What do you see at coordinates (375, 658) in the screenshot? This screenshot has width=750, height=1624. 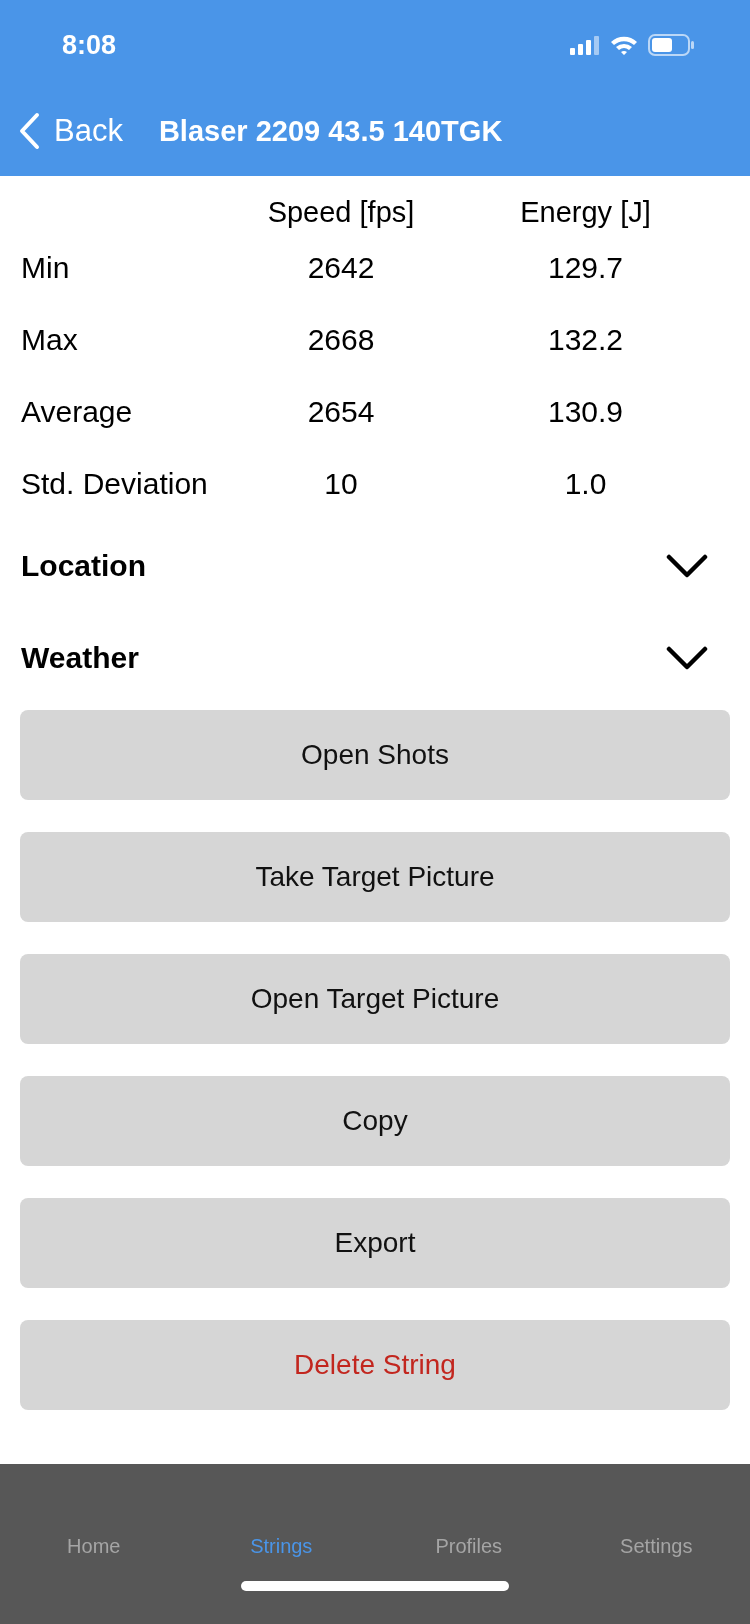 I see `section-header: Weather` at bounding box center [375, 658].